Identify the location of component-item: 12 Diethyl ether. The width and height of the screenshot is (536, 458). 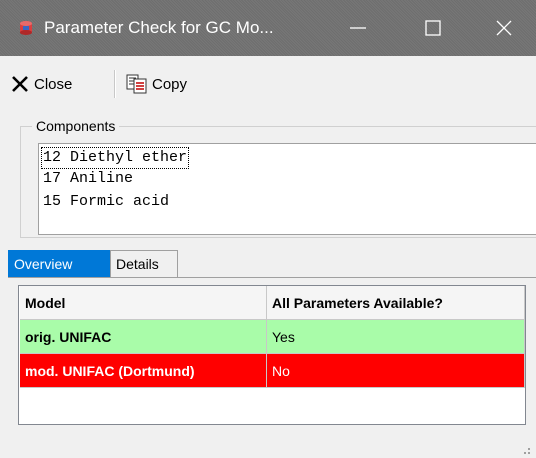
(115, 158).